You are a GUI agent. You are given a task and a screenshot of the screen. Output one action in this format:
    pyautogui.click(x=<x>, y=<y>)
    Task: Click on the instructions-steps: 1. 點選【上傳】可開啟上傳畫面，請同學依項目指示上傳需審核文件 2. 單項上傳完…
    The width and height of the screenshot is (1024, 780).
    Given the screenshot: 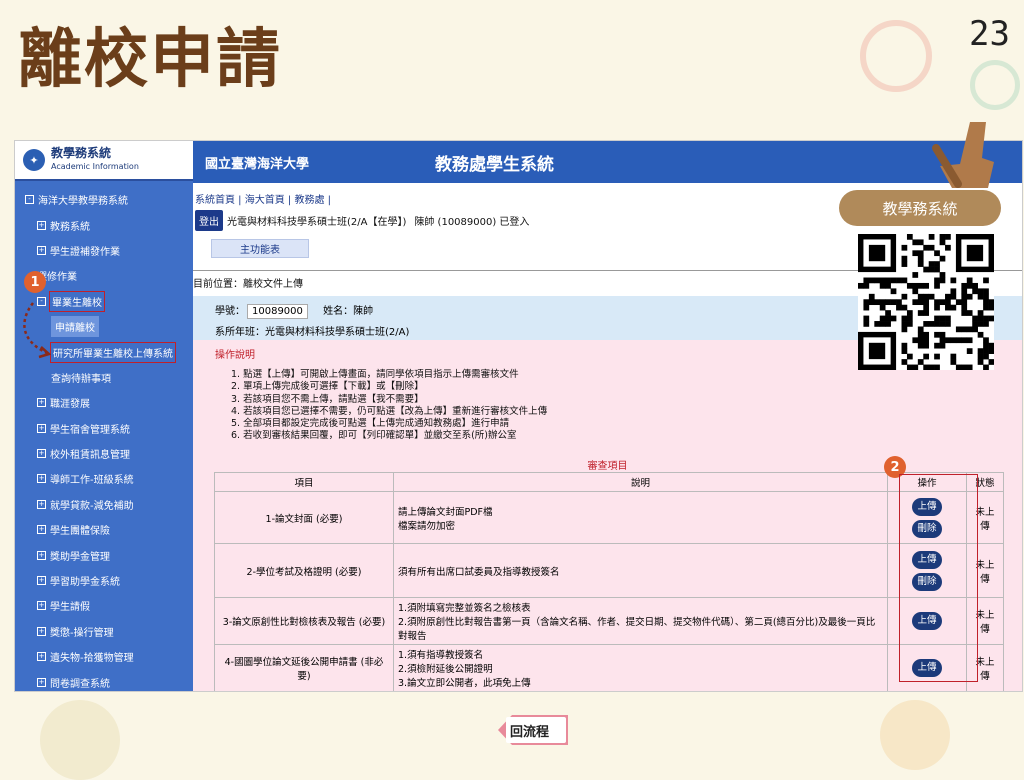 What is the action you would take?
    pyautogui.click(x=626, y=406)
    